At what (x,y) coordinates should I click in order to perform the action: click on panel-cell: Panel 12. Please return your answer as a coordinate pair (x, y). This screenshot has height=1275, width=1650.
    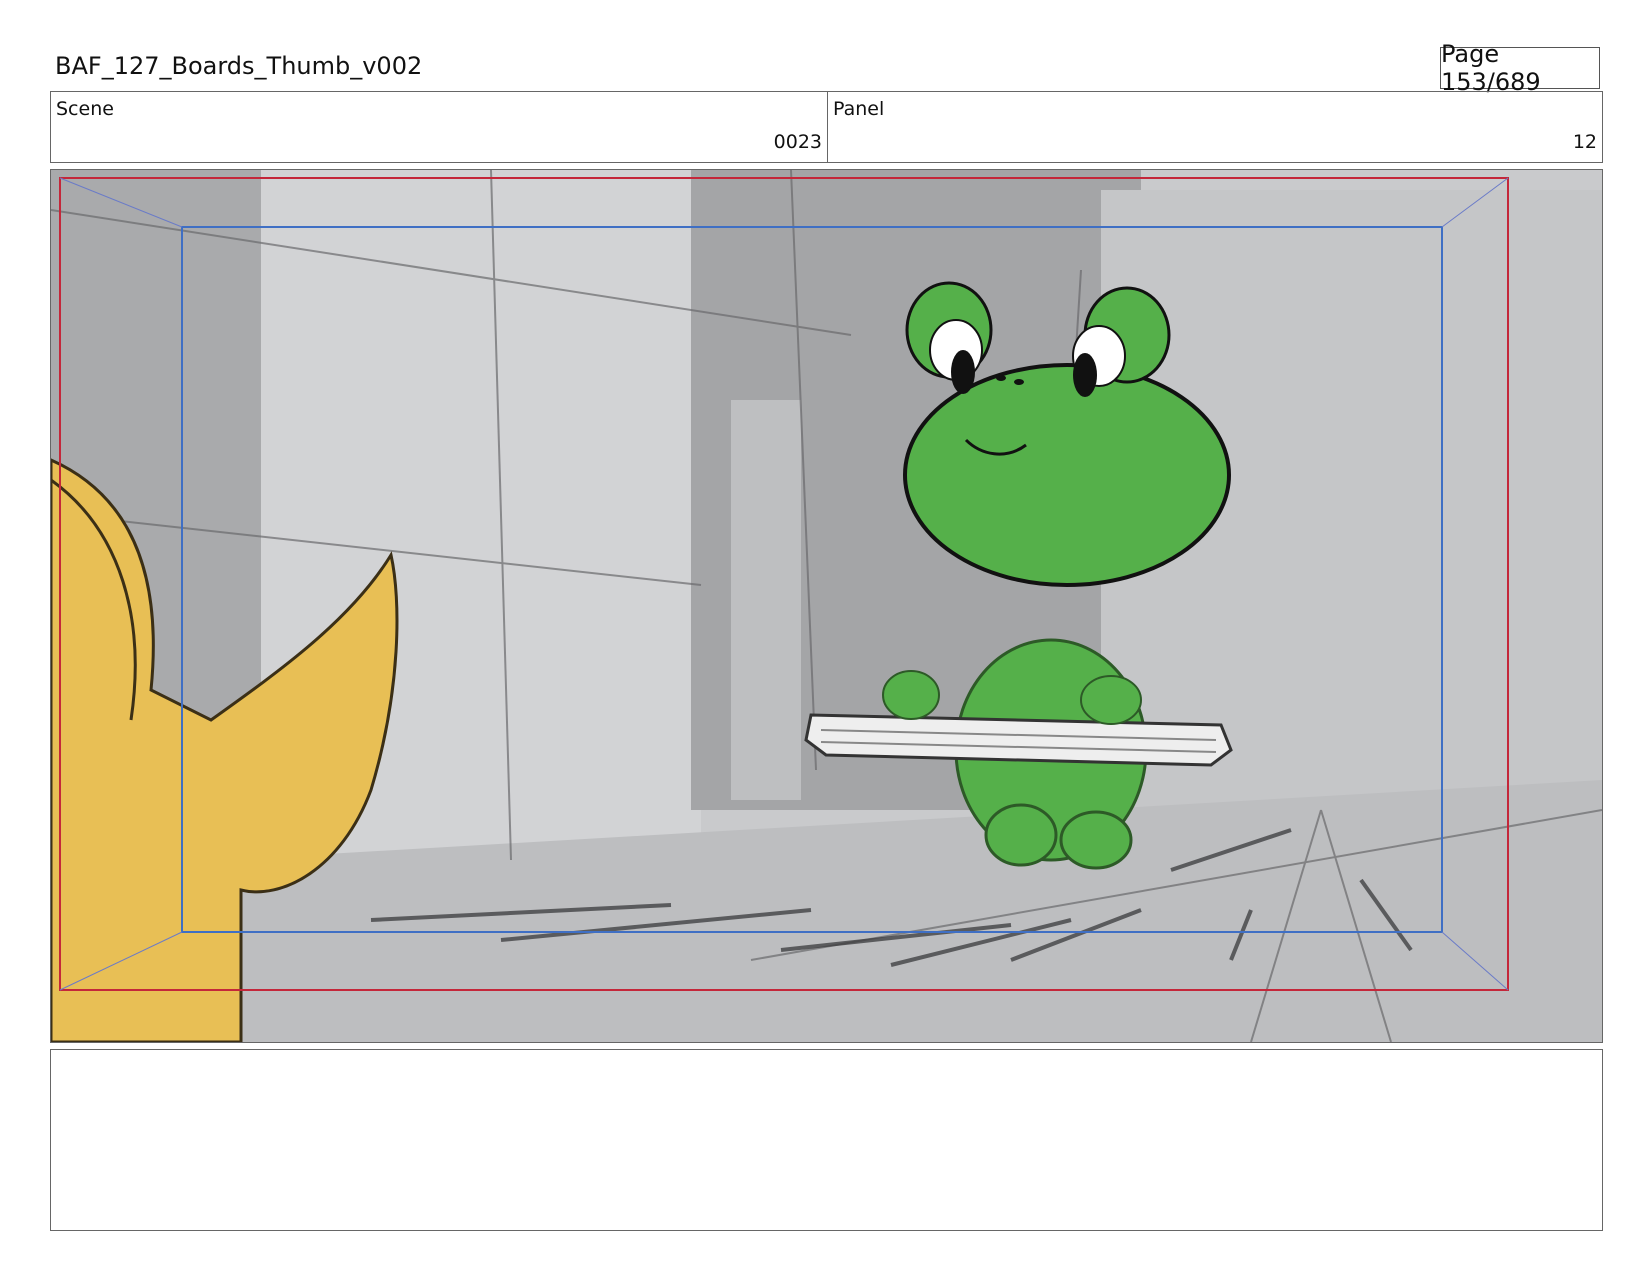
    Looking at the image, I should click on (1215, 127).